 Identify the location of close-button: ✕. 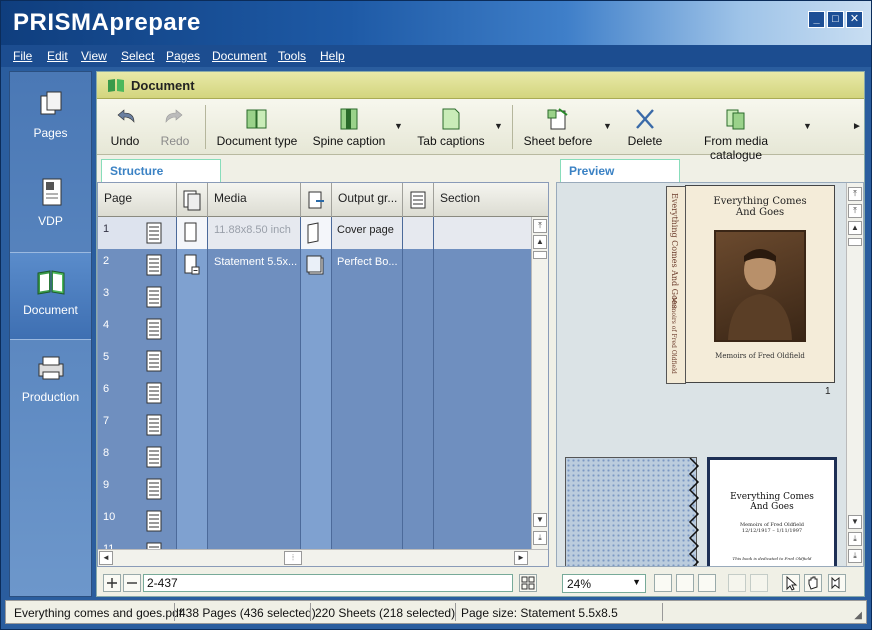
(854, 19).